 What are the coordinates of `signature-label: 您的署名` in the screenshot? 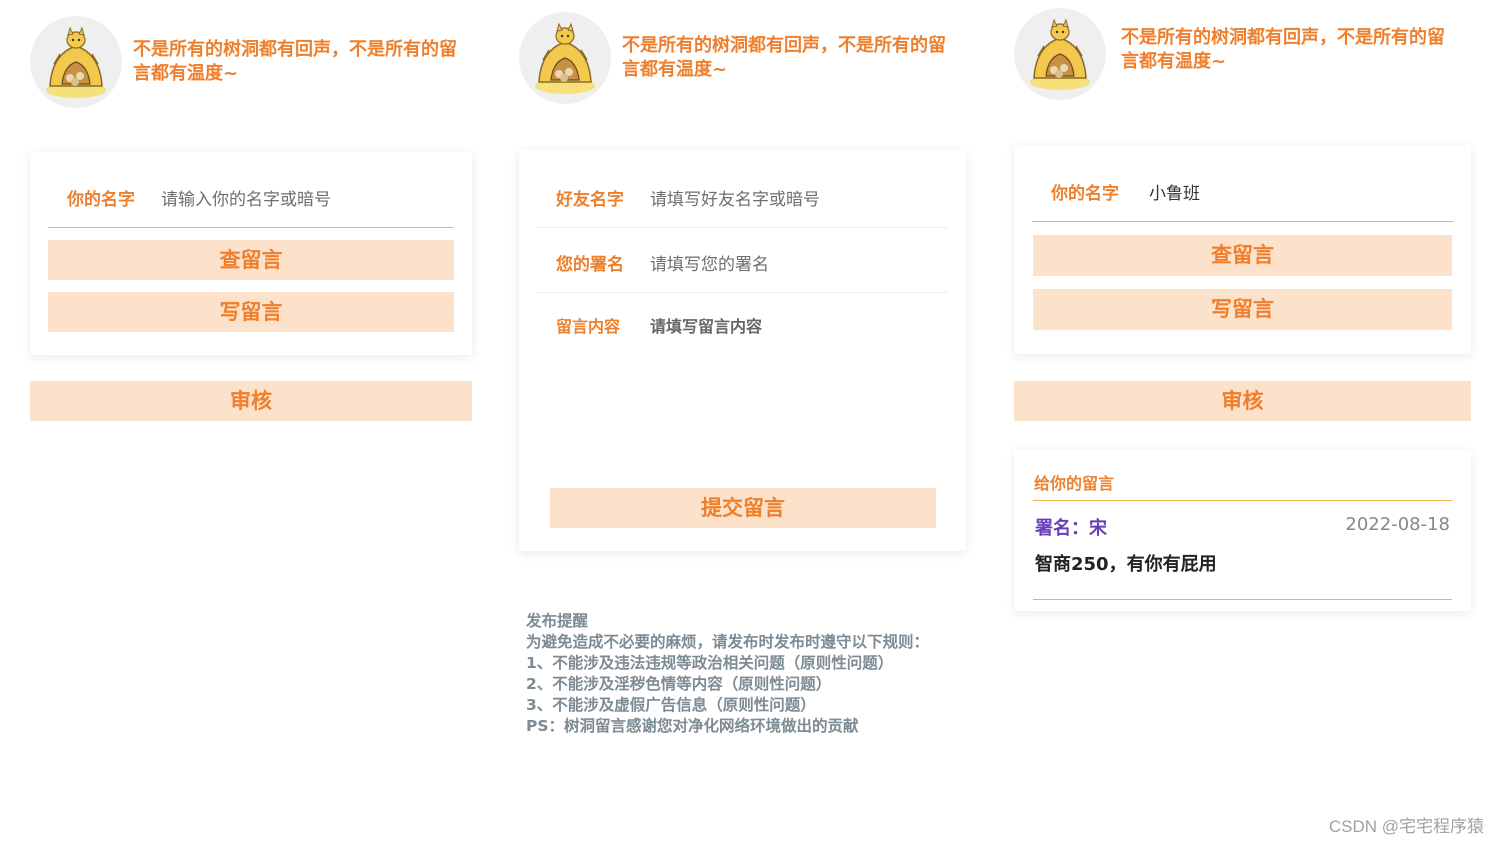 It's located at (590, 265).